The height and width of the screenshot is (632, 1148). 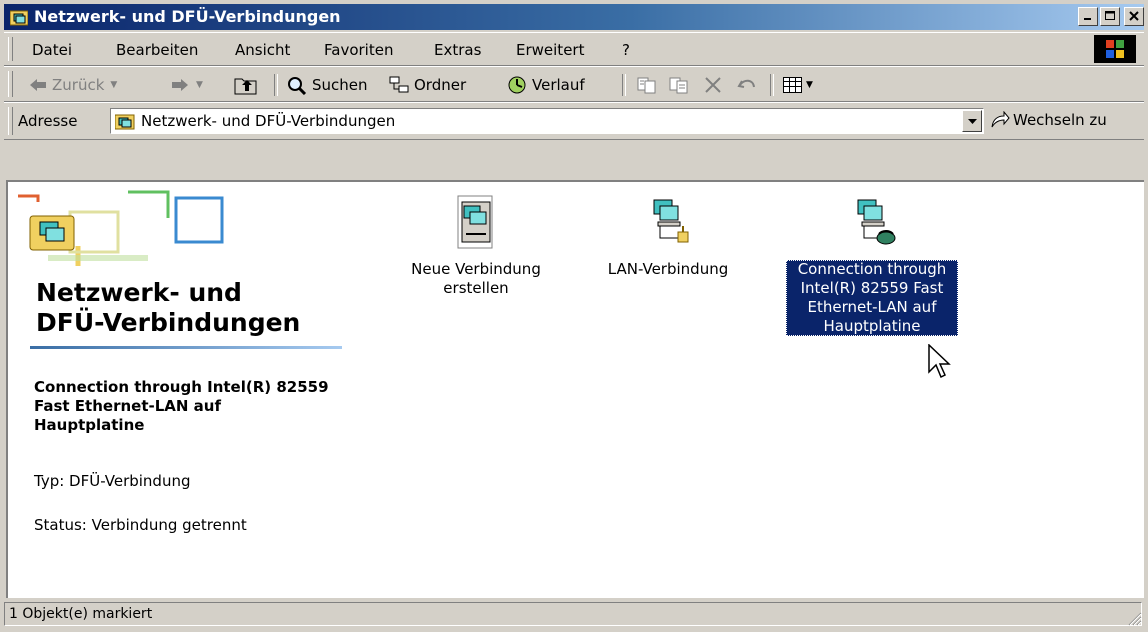 I want to click on back-arrow-icon, so click(x=38, y=85).